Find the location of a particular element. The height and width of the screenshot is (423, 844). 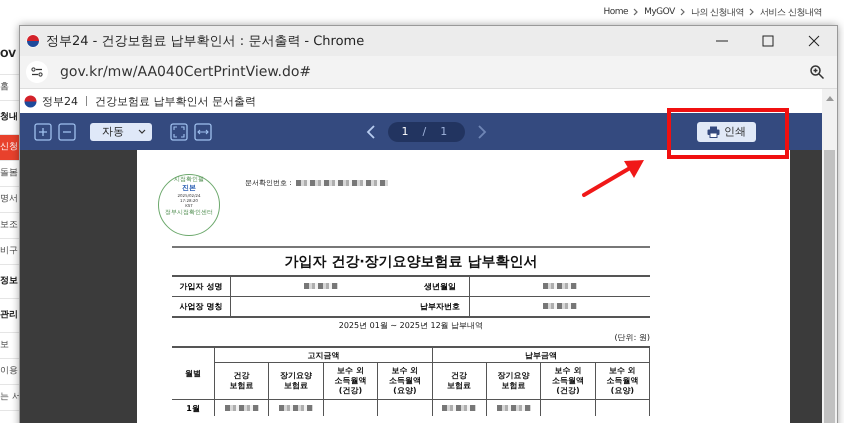

page-number: 1 is located at coordinates (405, 131).